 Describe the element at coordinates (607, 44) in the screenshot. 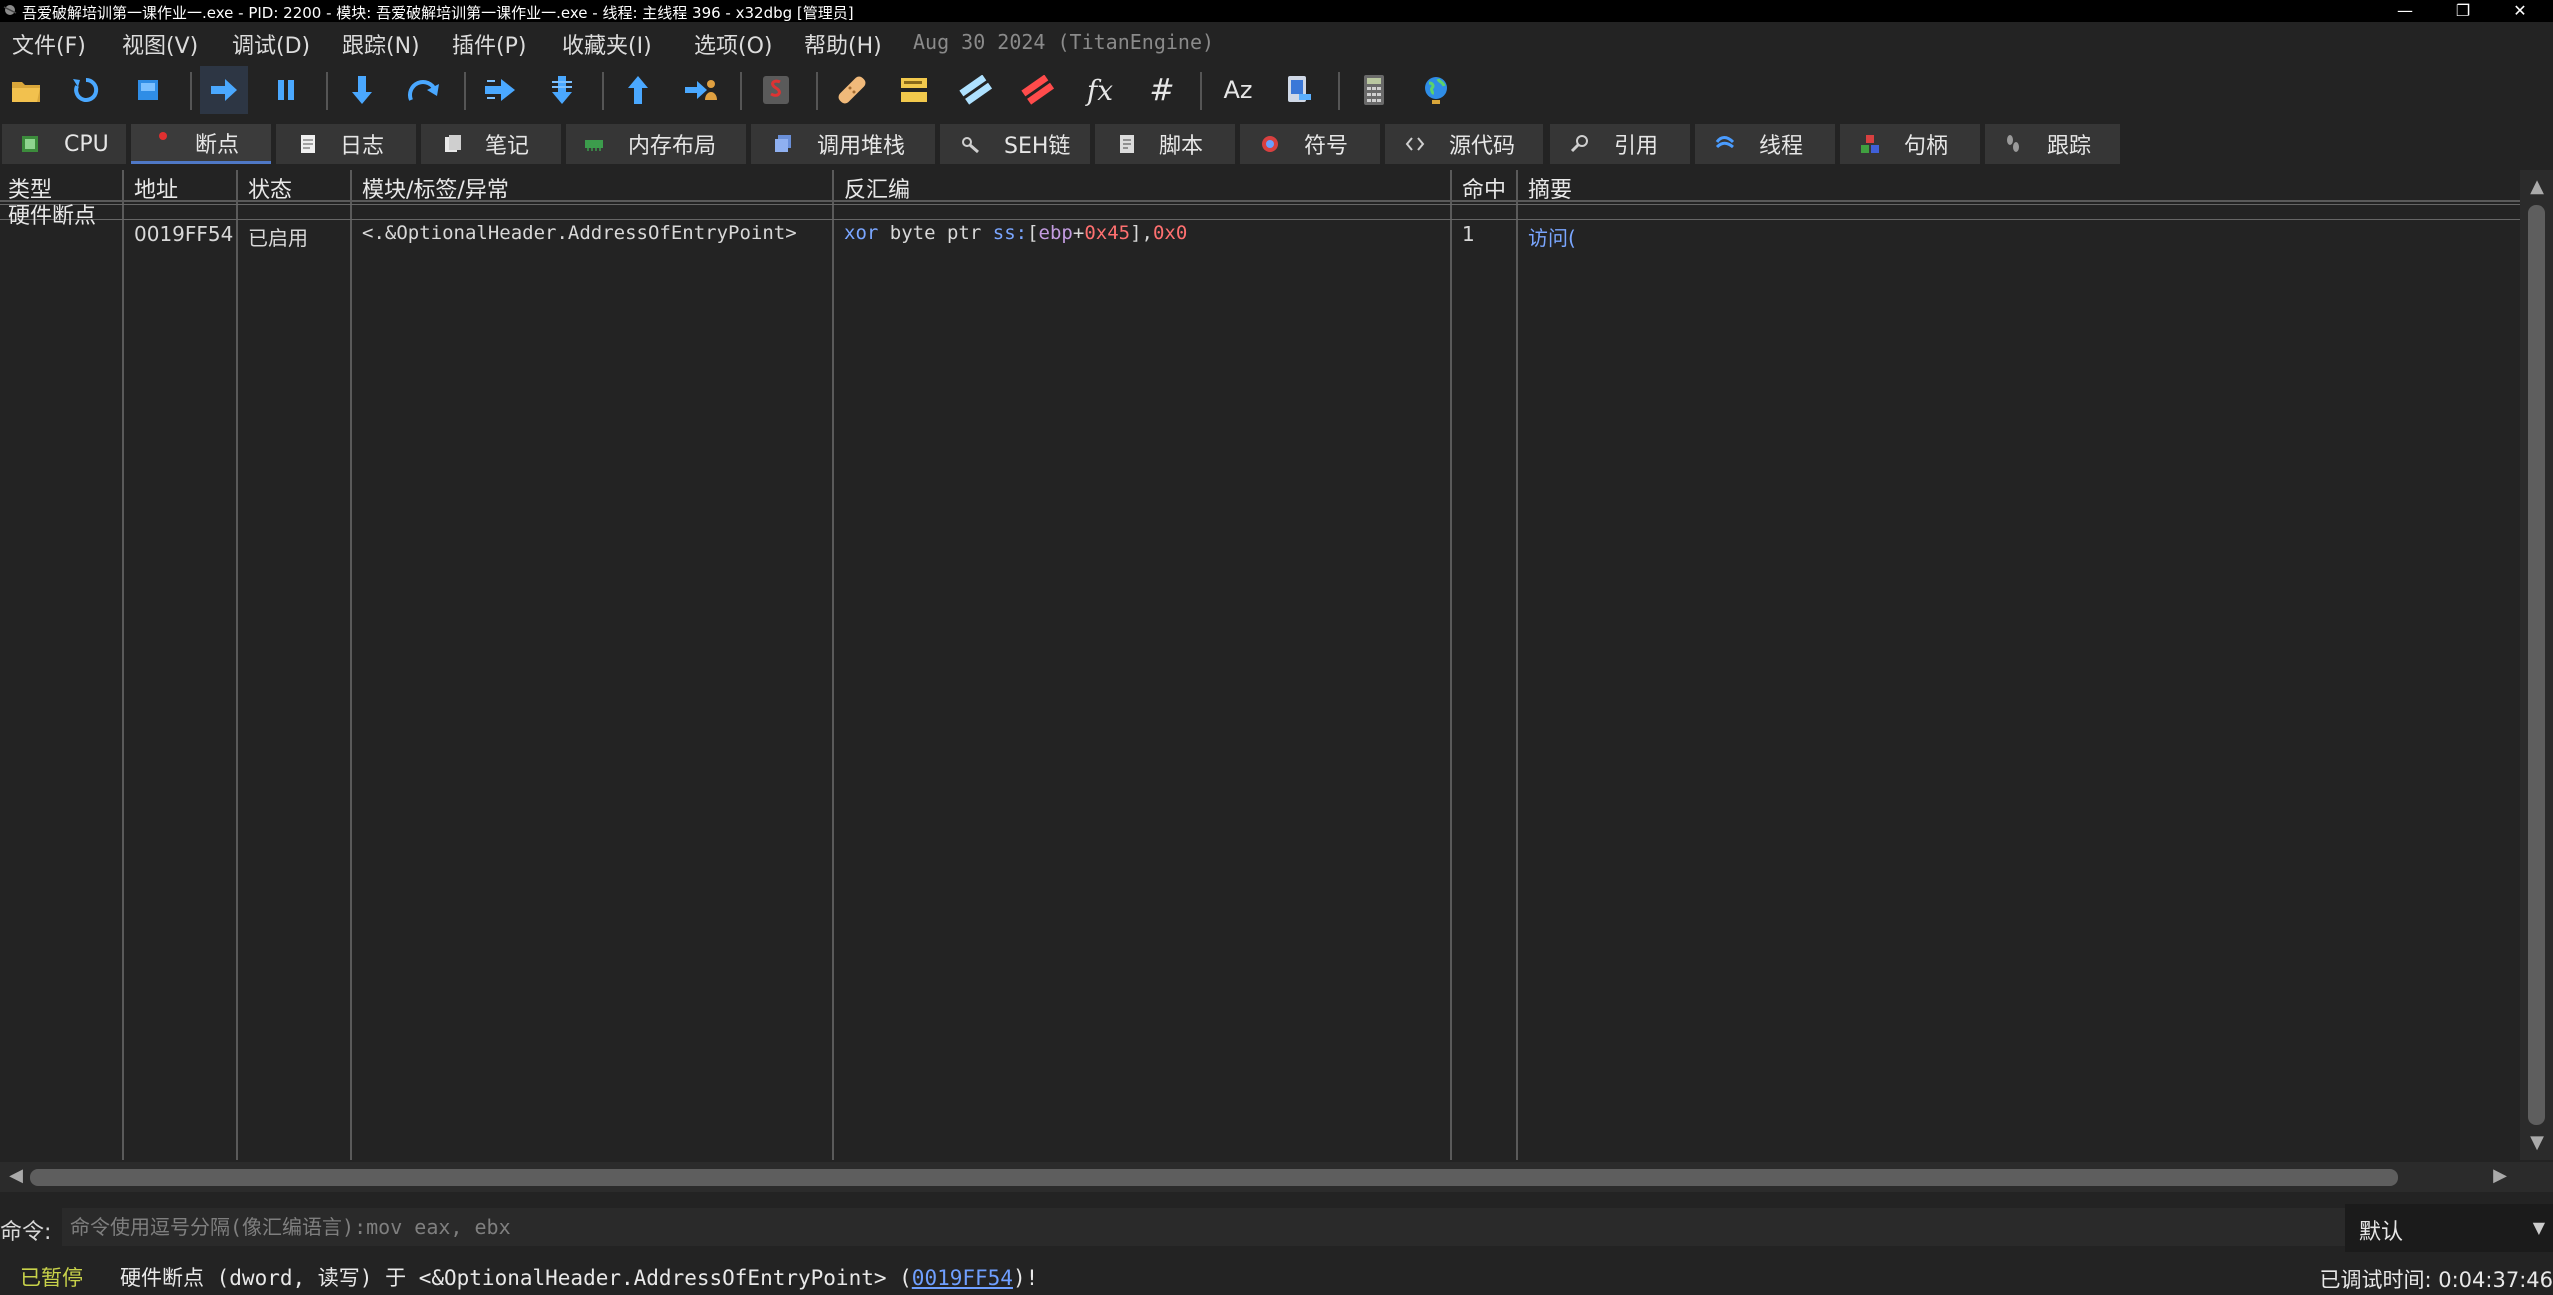

I see `menu-favourites: 收藏夹(I)` at that location.